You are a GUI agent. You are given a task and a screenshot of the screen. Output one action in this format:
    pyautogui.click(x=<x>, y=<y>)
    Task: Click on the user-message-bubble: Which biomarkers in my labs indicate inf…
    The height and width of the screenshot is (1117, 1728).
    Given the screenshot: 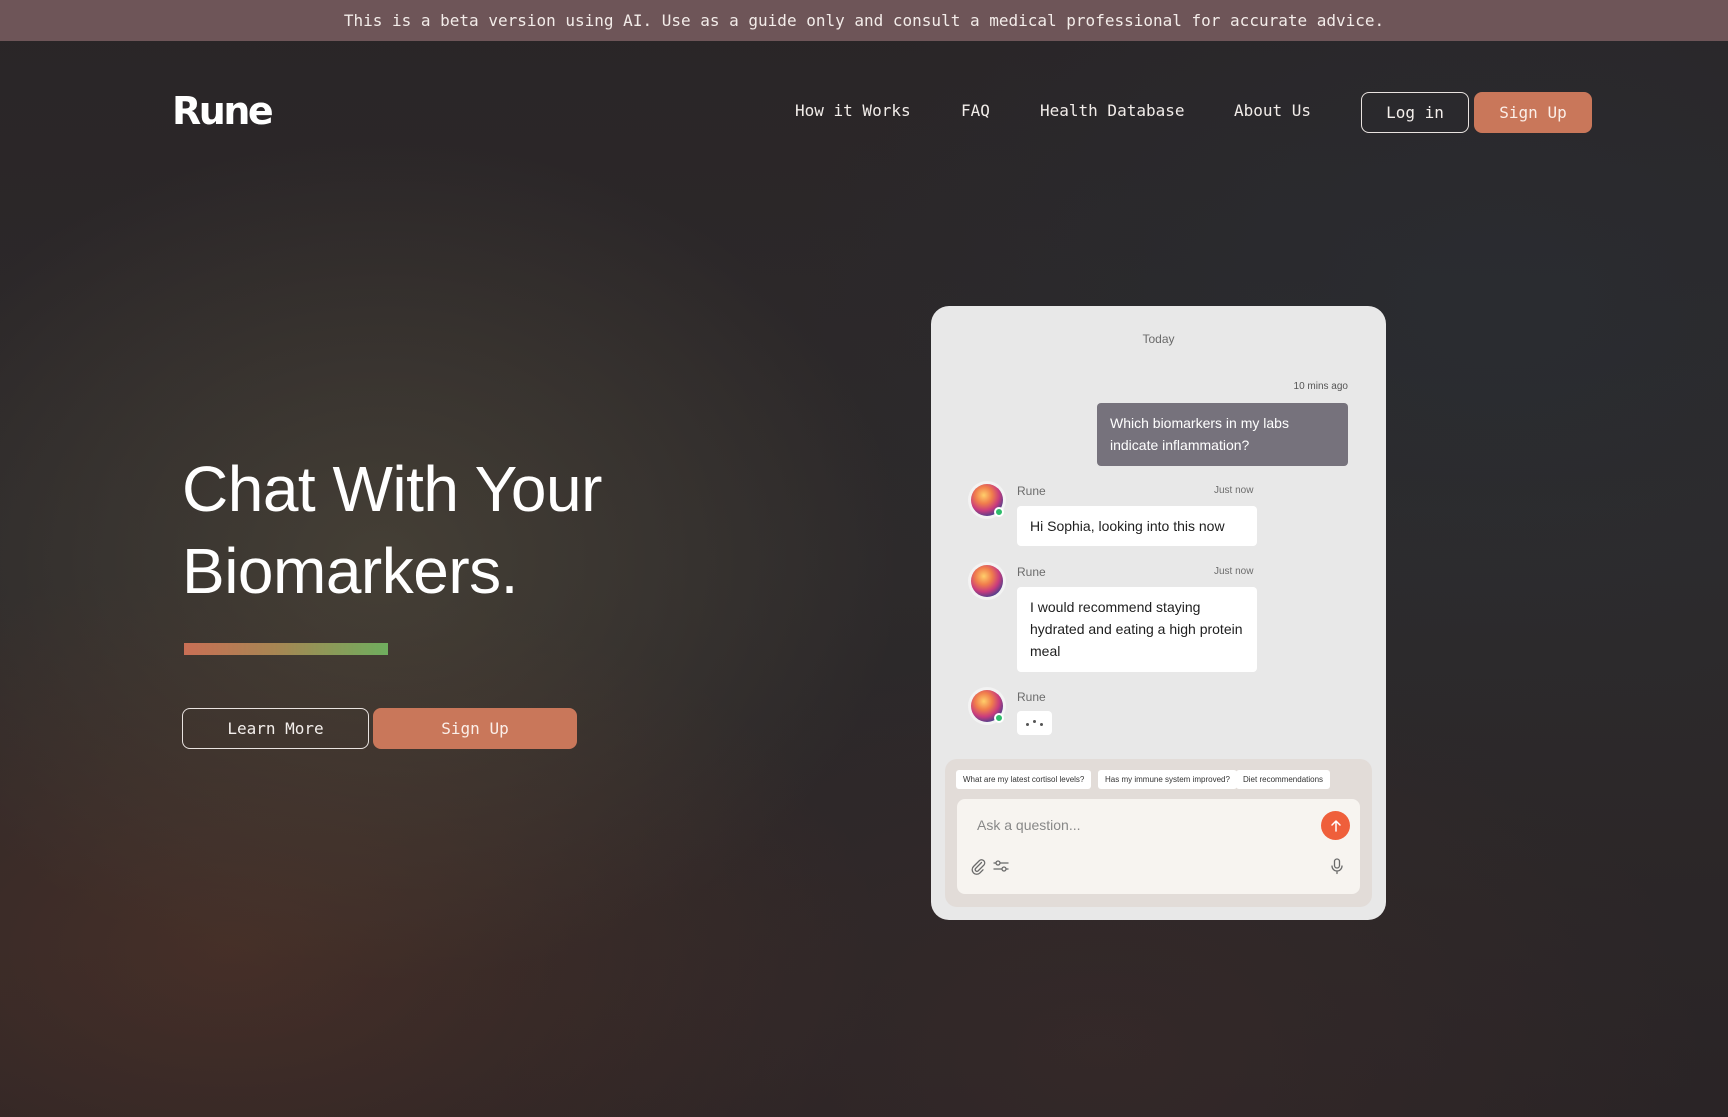 What is the action you would take?
    pyautogui.click(x=1222, y=434)
    